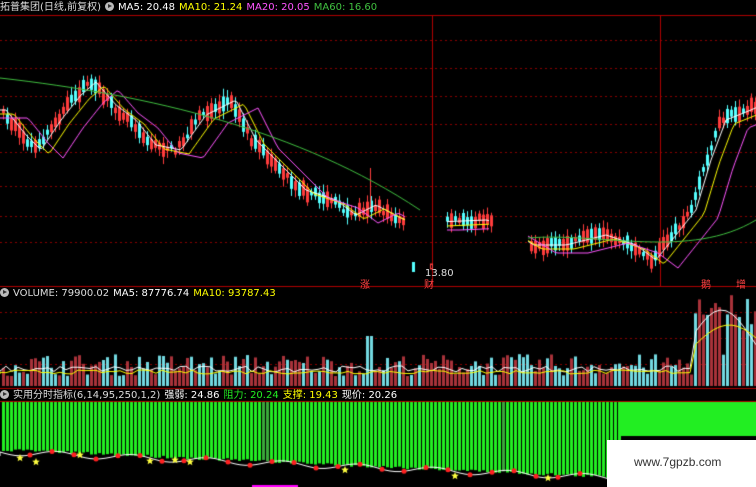  I want to click on ma60-value: MA60: 16.60, so click(345, 7).